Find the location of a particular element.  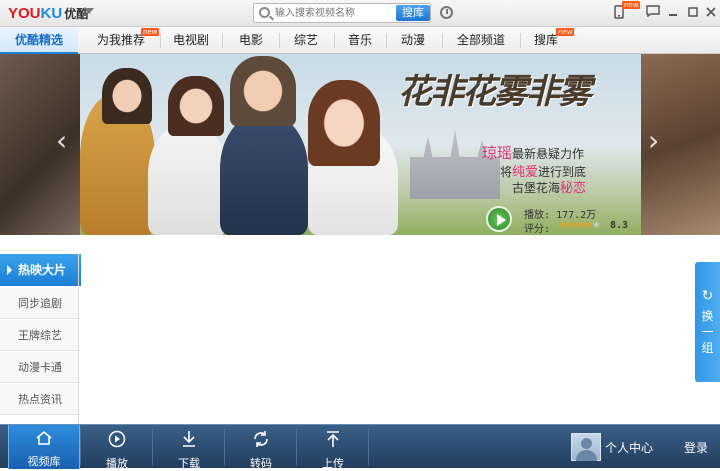

bottom-toolbar: 视频库 播放 下载 转码 上传 个人中心 登录 is located at coordinates (360, 447).